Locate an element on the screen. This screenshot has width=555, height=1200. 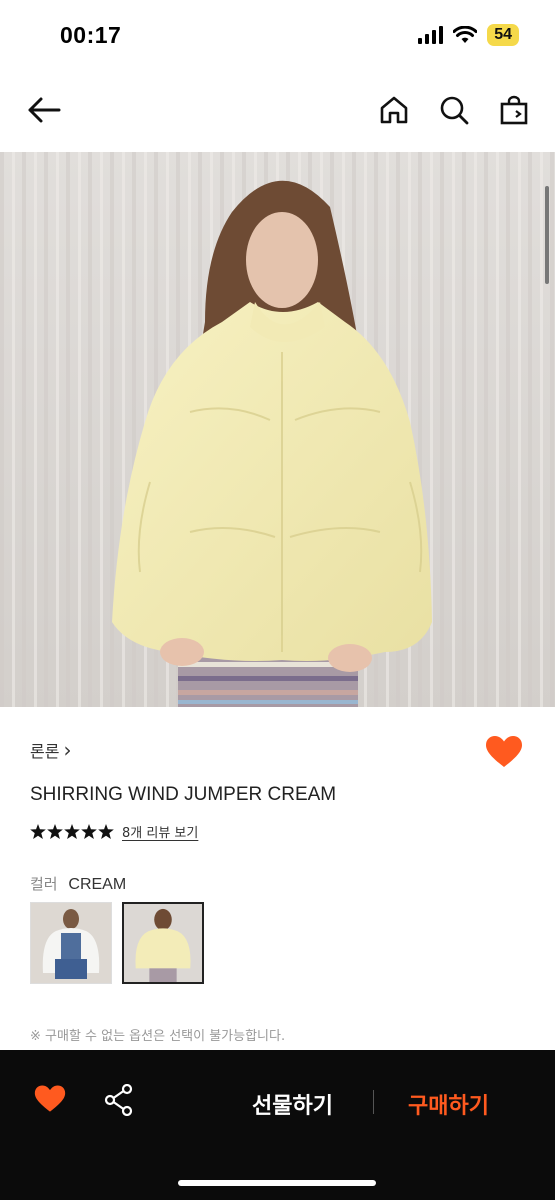
option-value: CREAM is located at coordinates (97, 884).